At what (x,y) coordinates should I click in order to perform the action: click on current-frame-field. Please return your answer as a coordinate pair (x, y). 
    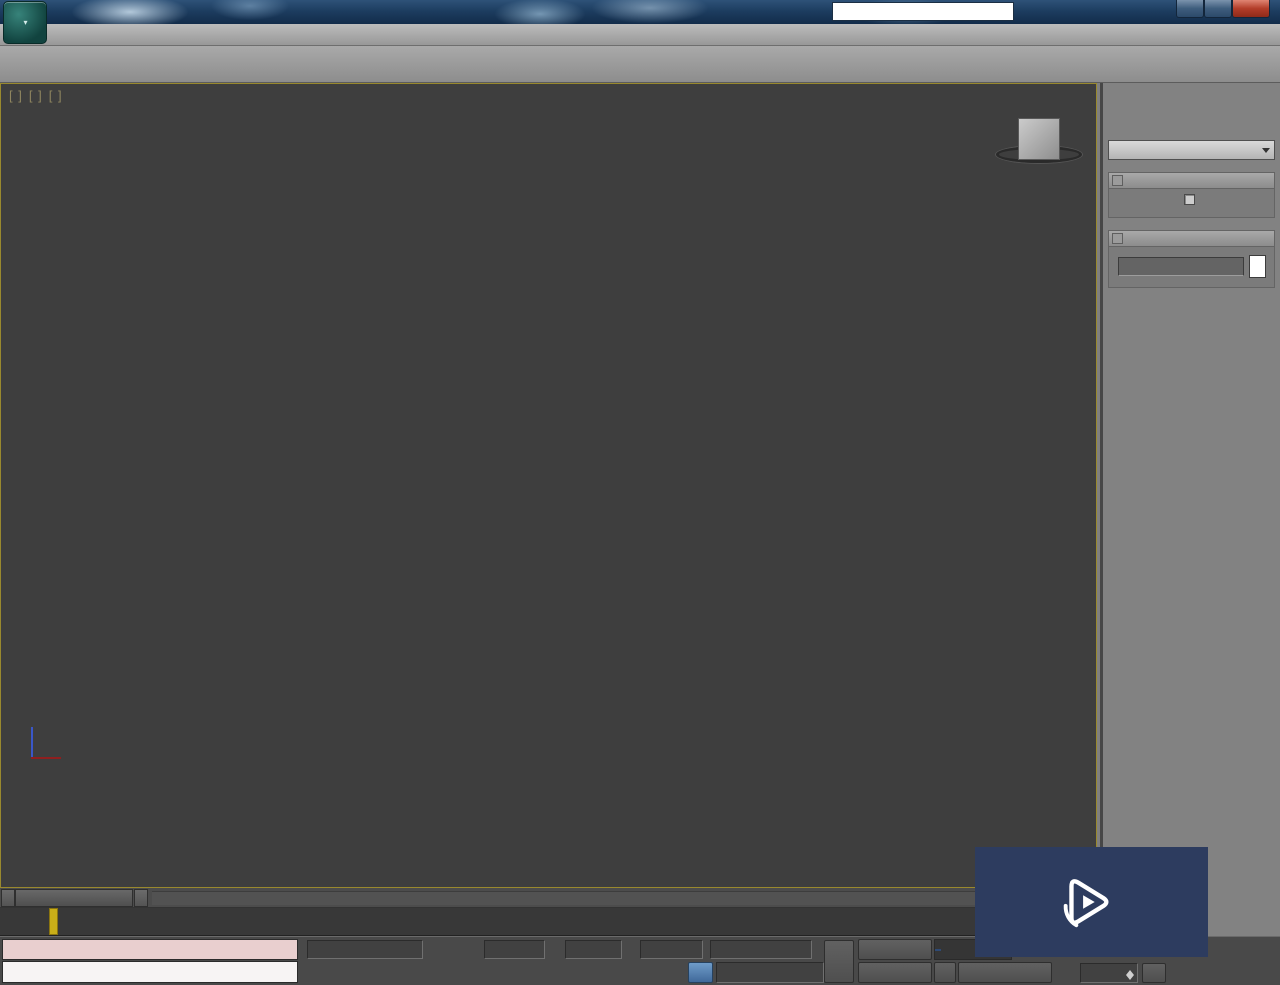
    Looking at the image, I should click on (1109, 973).